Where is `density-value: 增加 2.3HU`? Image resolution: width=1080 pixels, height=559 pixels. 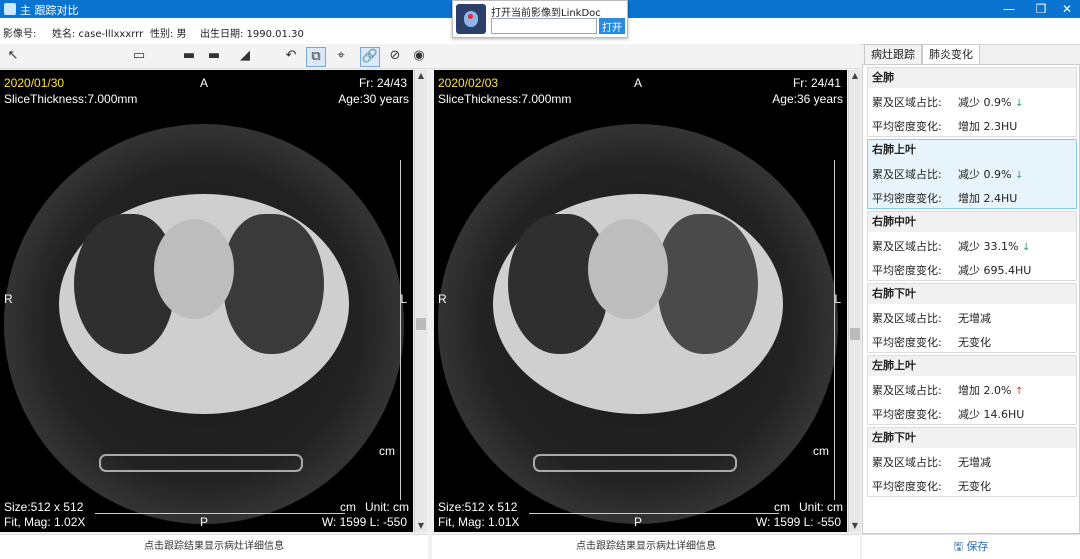 density-value: 增加 2.3HU is located at coordinates (988, 126).